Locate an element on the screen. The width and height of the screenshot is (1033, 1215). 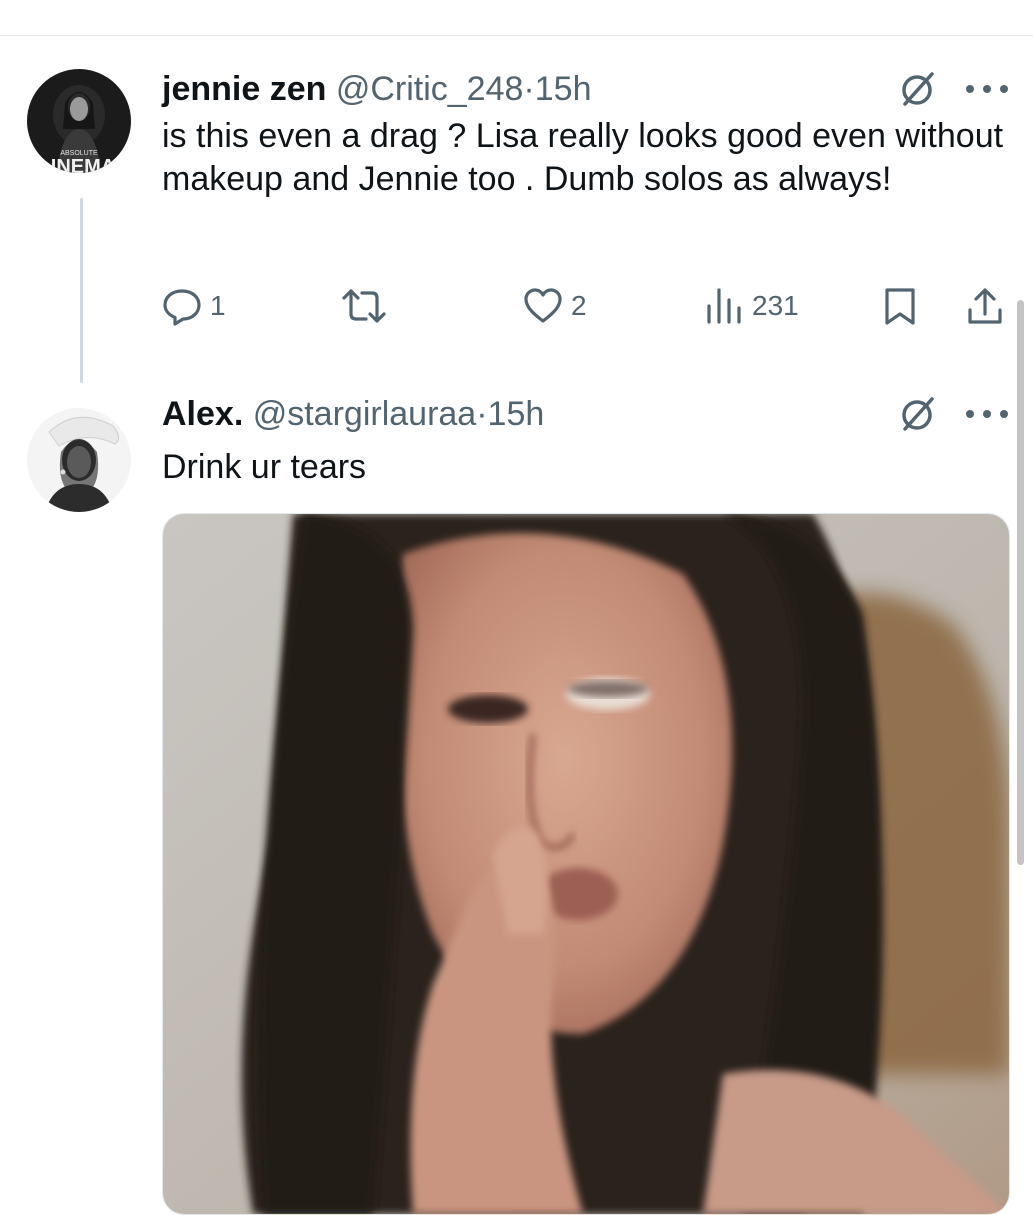
share-button is located at coordinates (985, 306).